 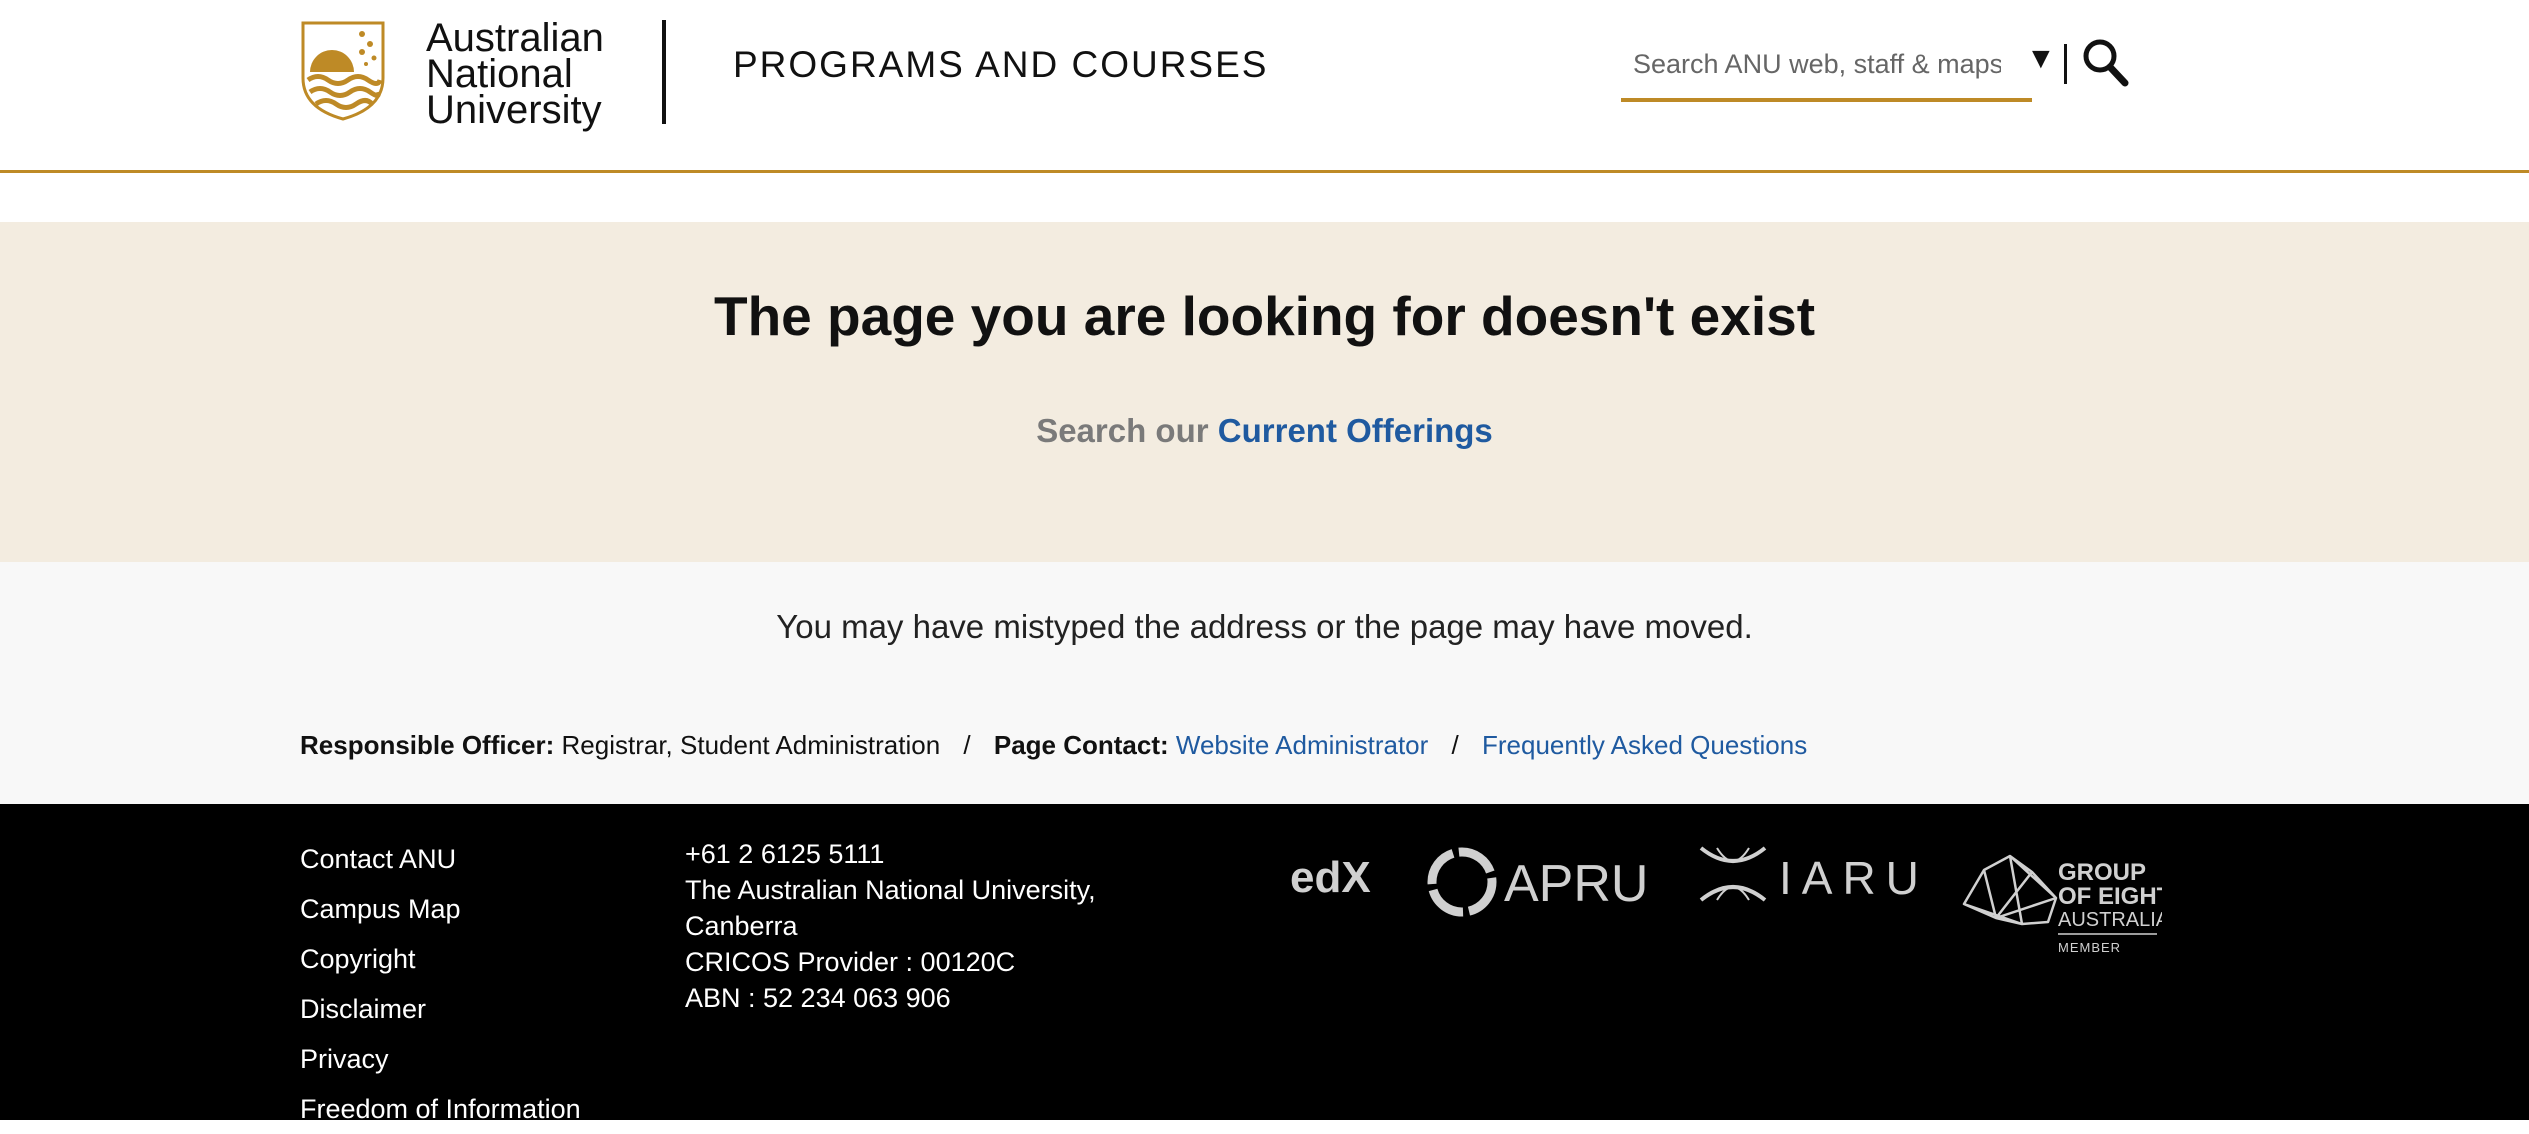 I want to click on list-item: Copyright, so click(x=440, y=959).